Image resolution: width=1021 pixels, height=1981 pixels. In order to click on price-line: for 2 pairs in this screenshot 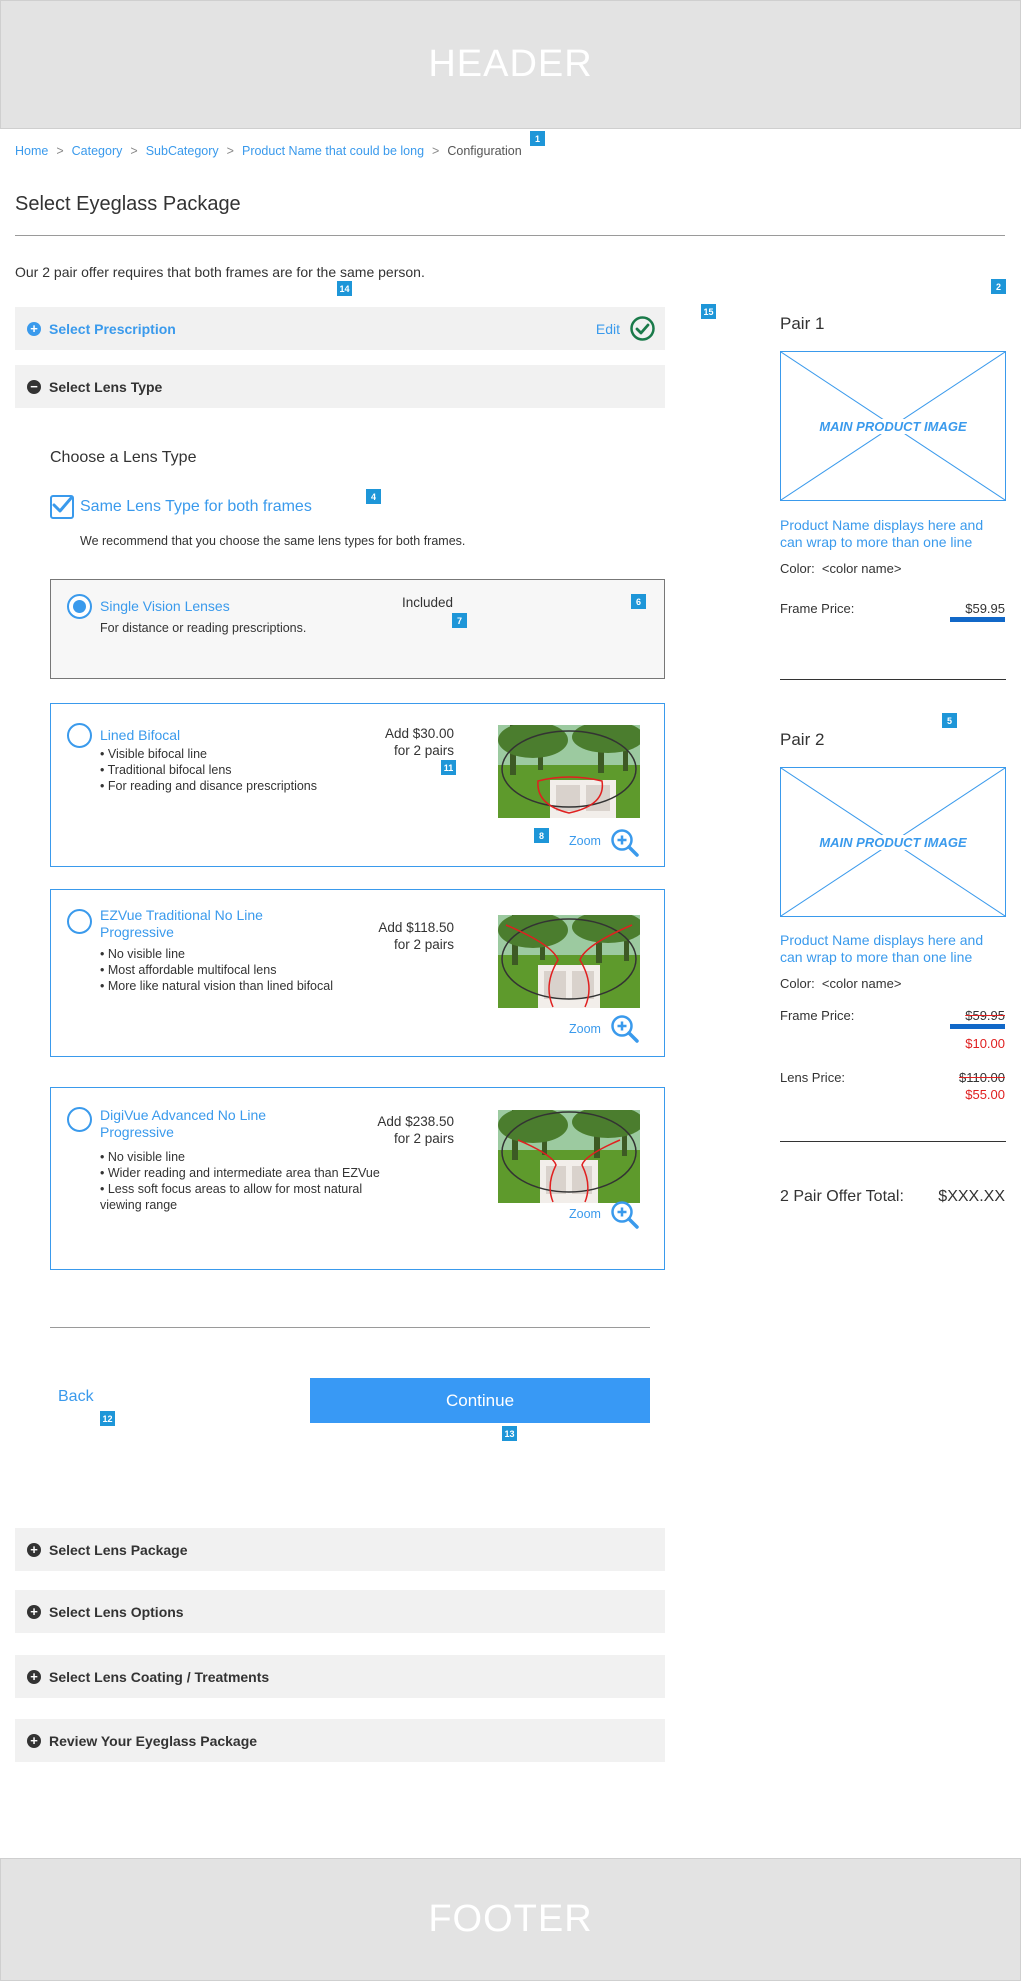, I will do `click(423, 750)`.